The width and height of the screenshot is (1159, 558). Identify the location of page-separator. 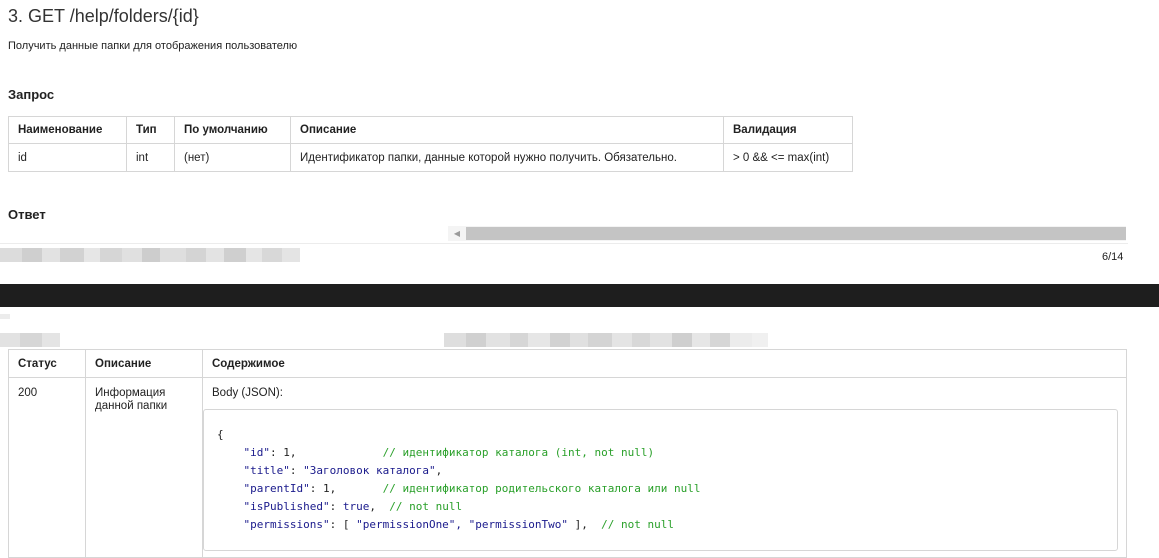
(579, 295).